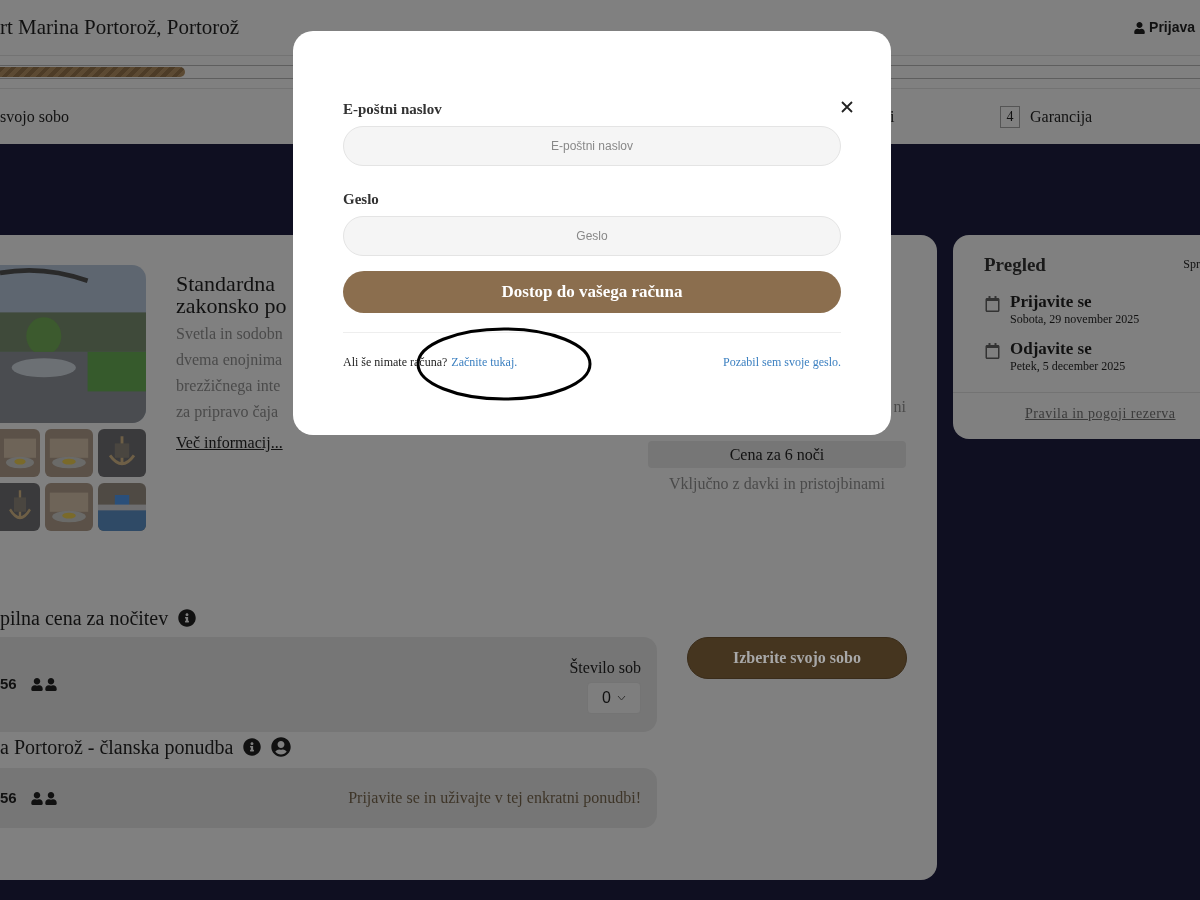  I want to click on rate-title: a Portorož - članska ponudba, so click(117, 748).